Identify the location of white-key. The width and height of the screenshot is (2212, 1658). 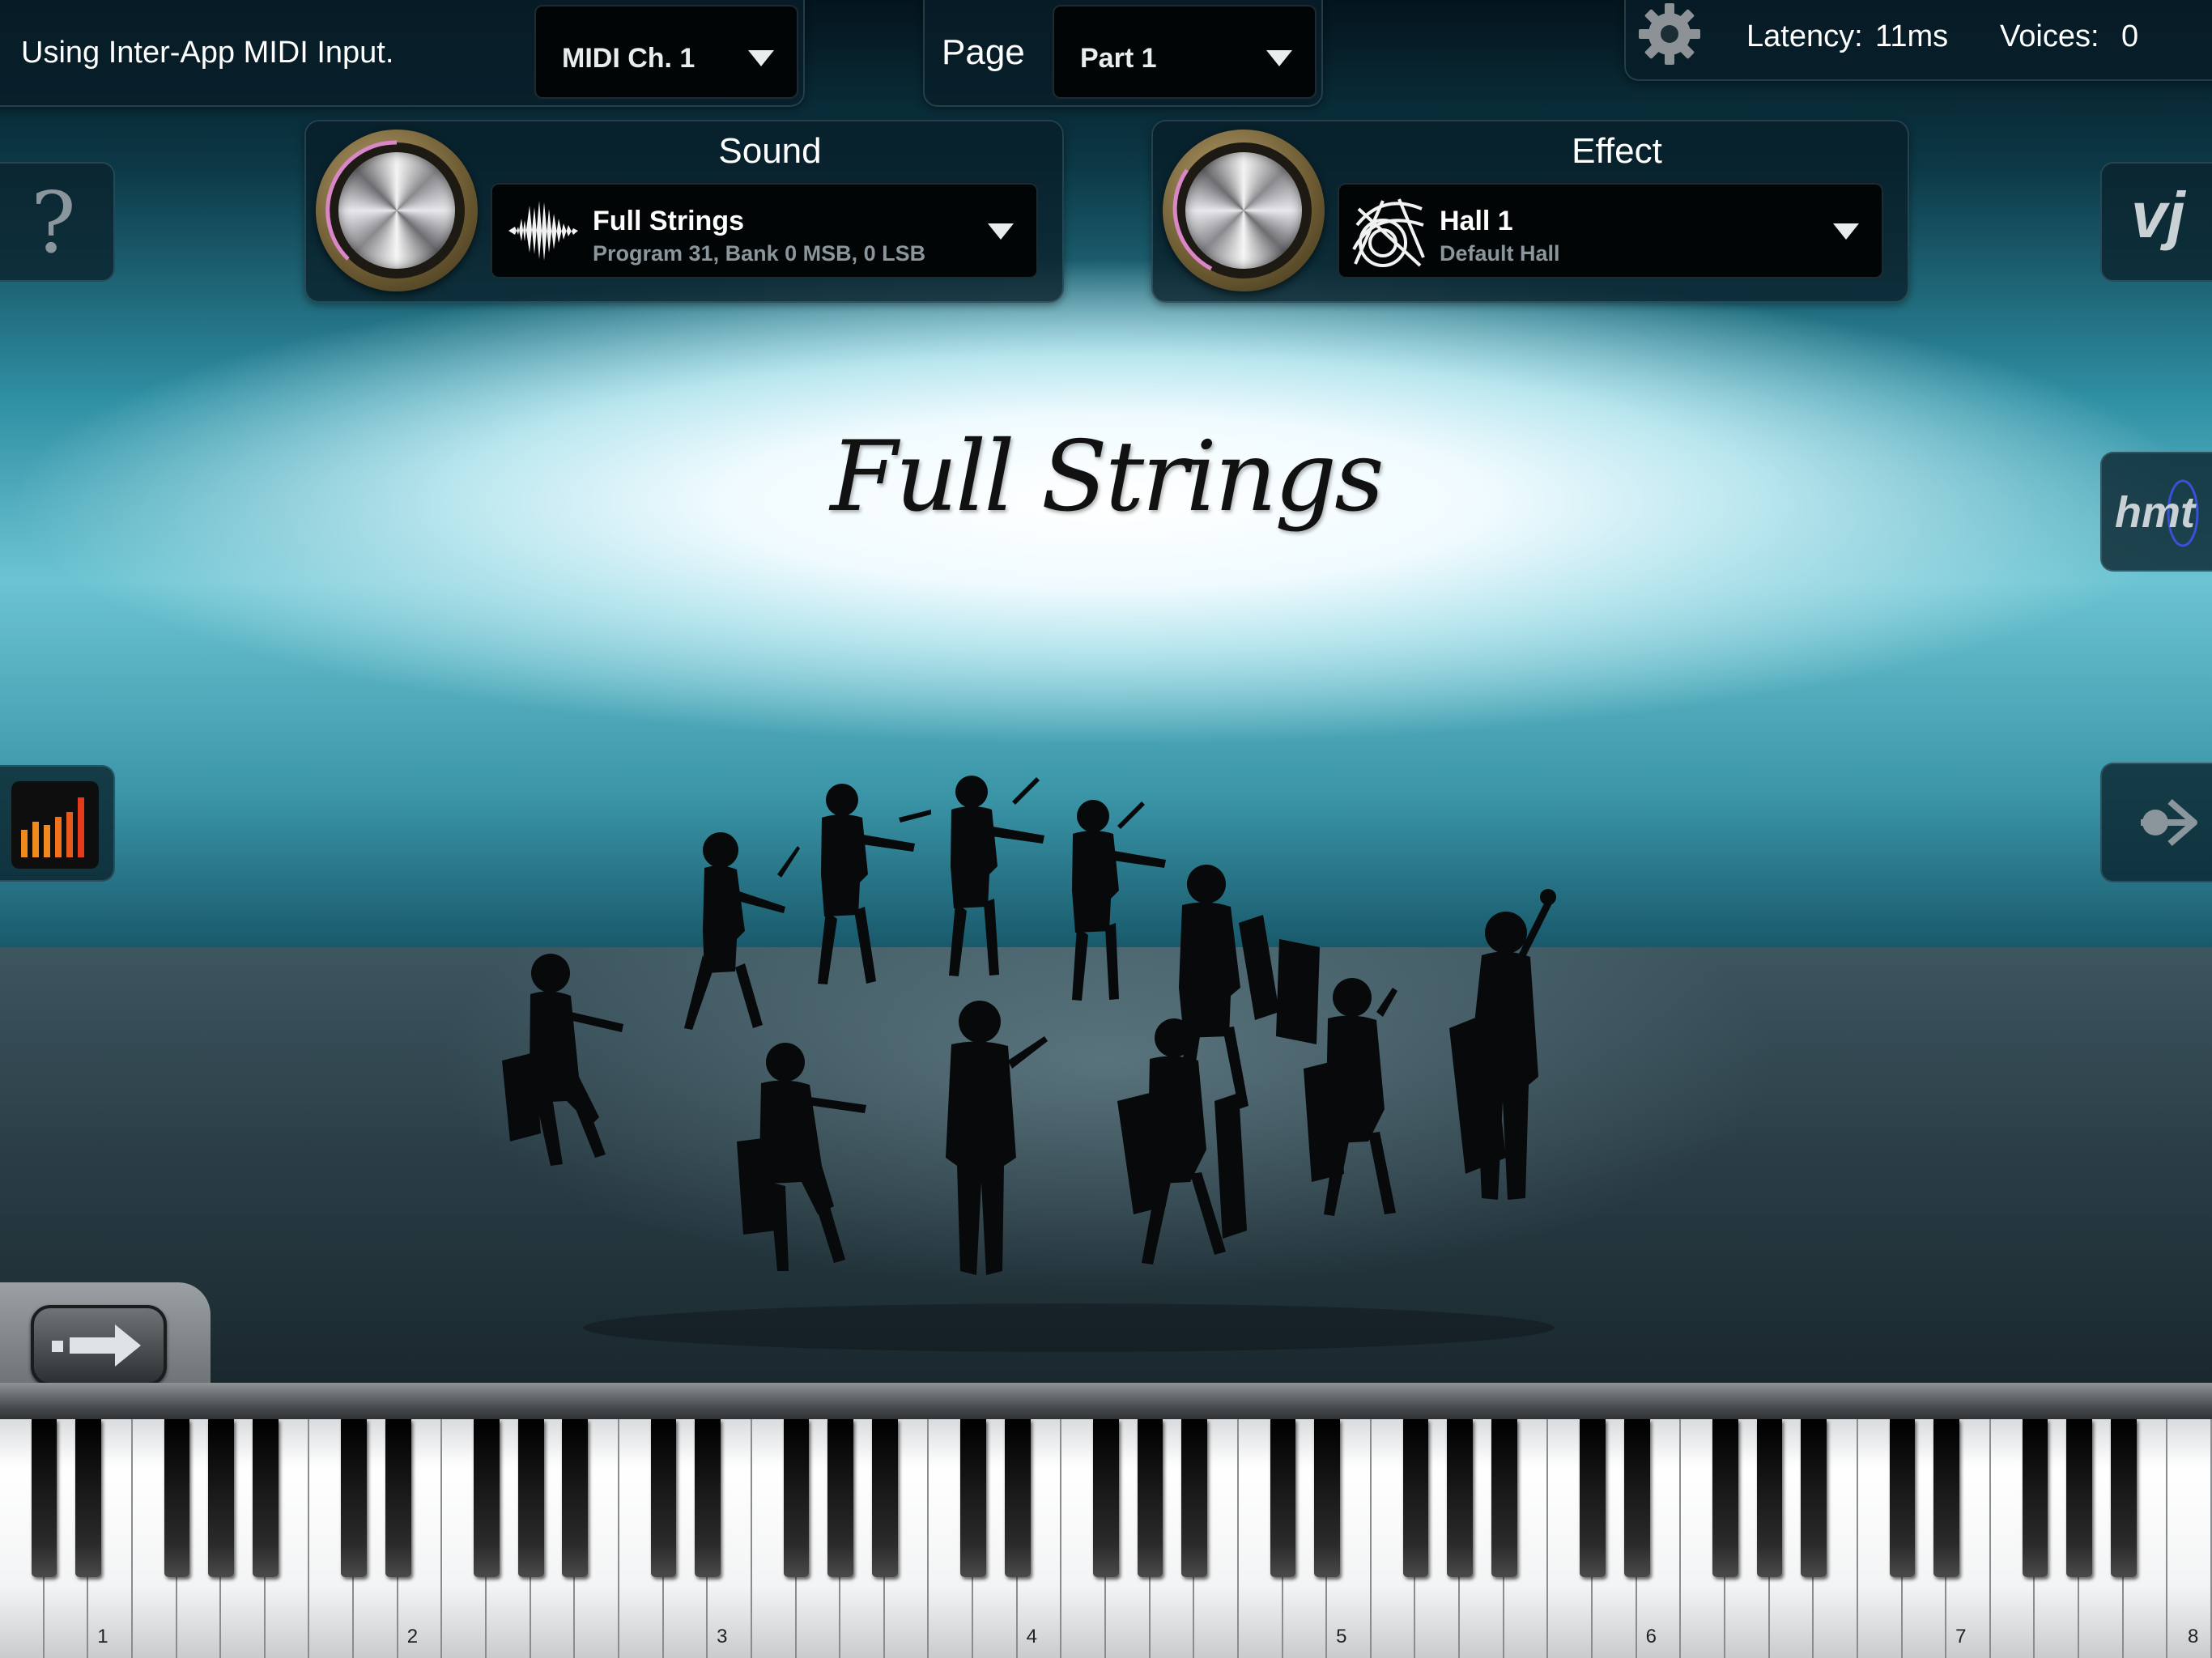
(2189, 1538).